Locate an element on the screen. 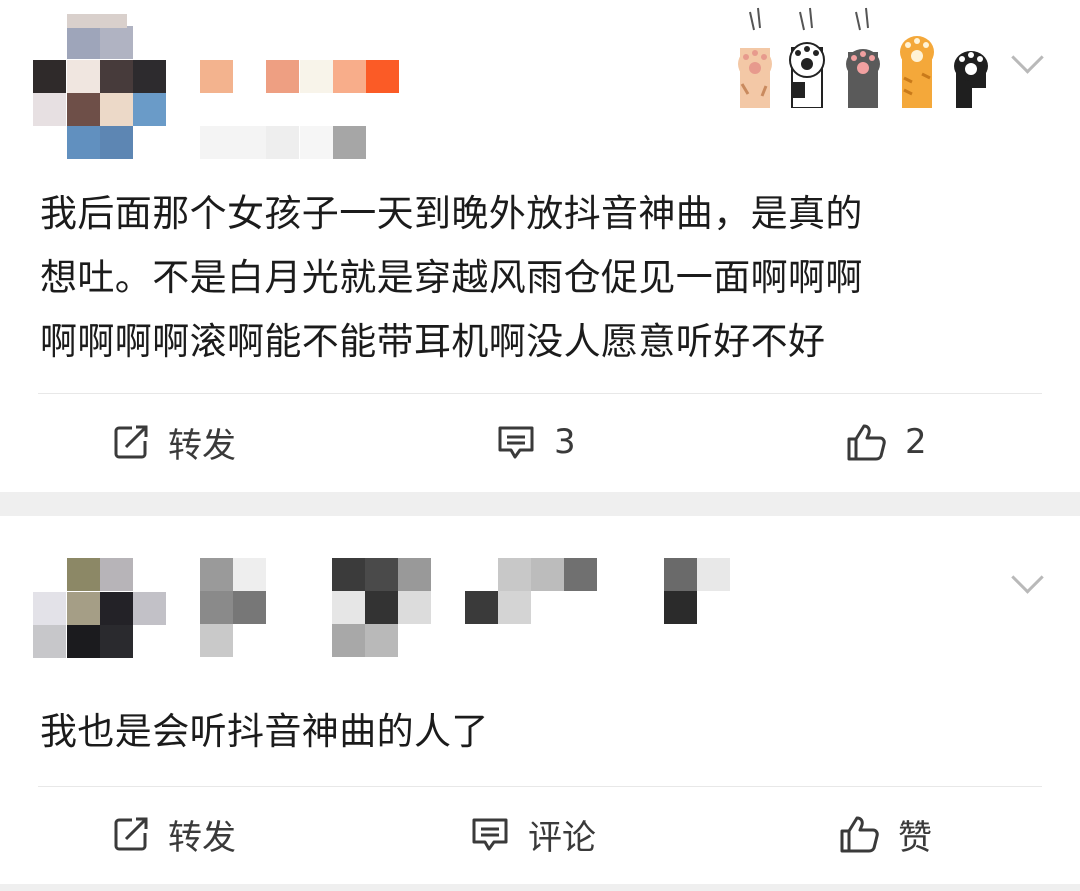 The height and width of the screenshot is (891, 1080). cat-paw-decoration-icon is located at coordinates (863, 57).